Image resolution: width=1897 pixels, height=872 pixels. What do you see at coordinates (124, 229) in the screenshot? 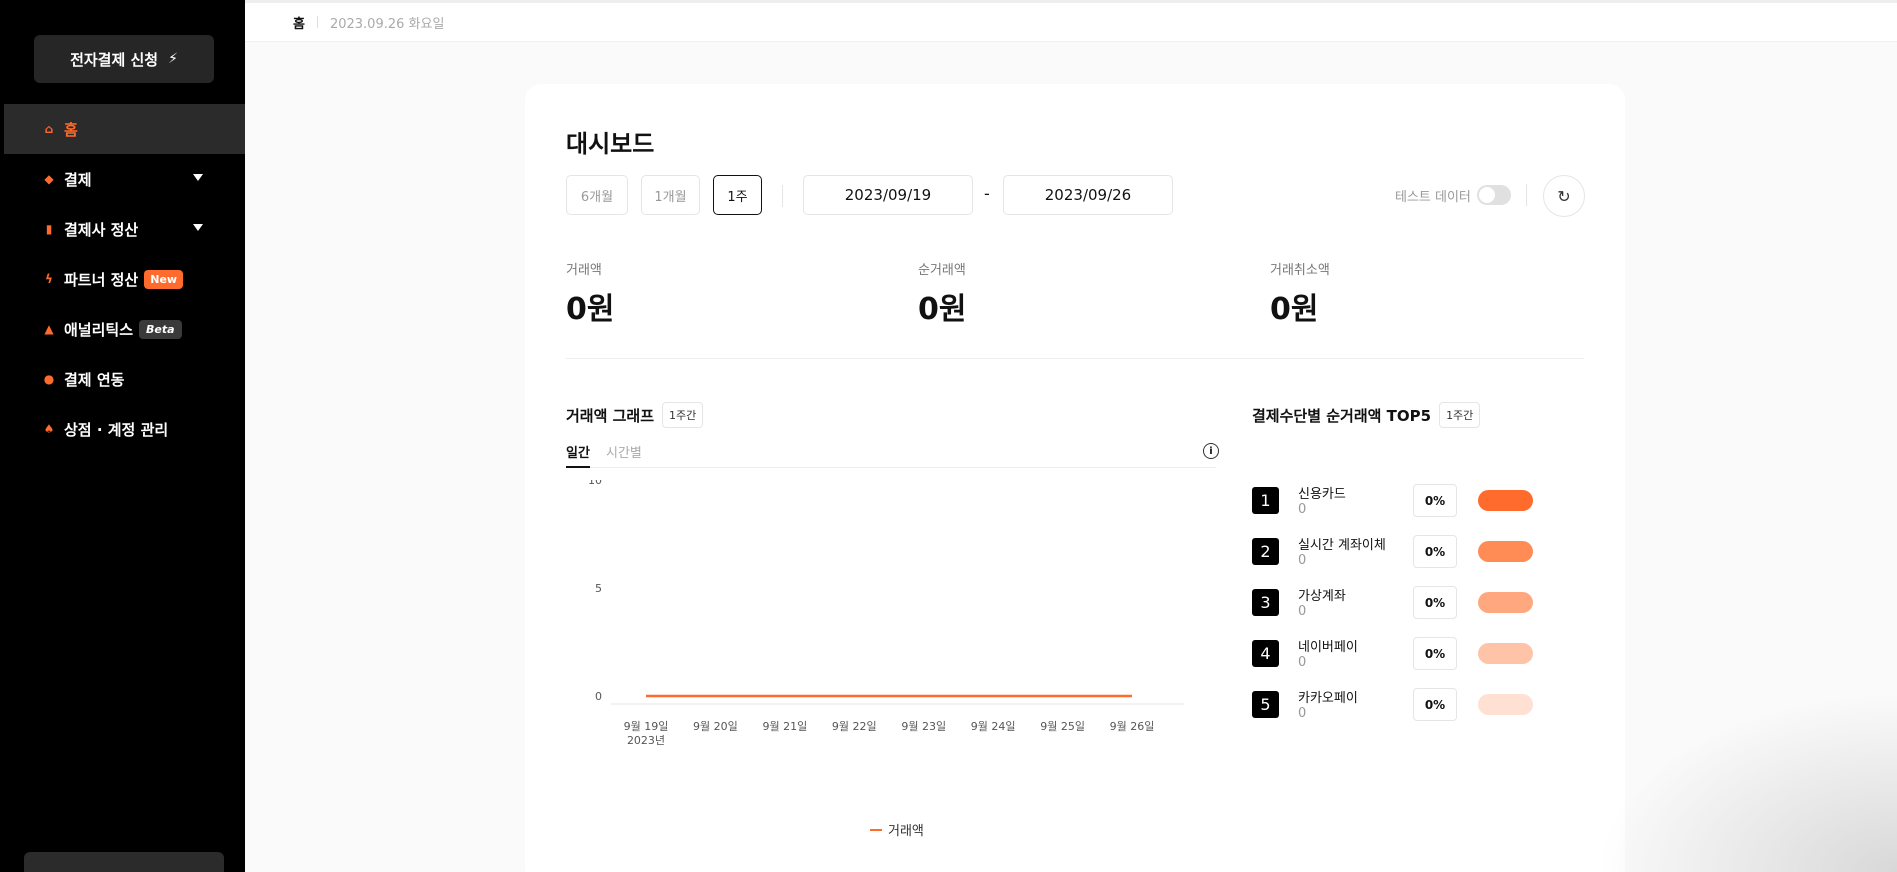
I see `sidebar-item-pg-settlement: ▮ 결제사 정산` at bounding box center [124, 229].